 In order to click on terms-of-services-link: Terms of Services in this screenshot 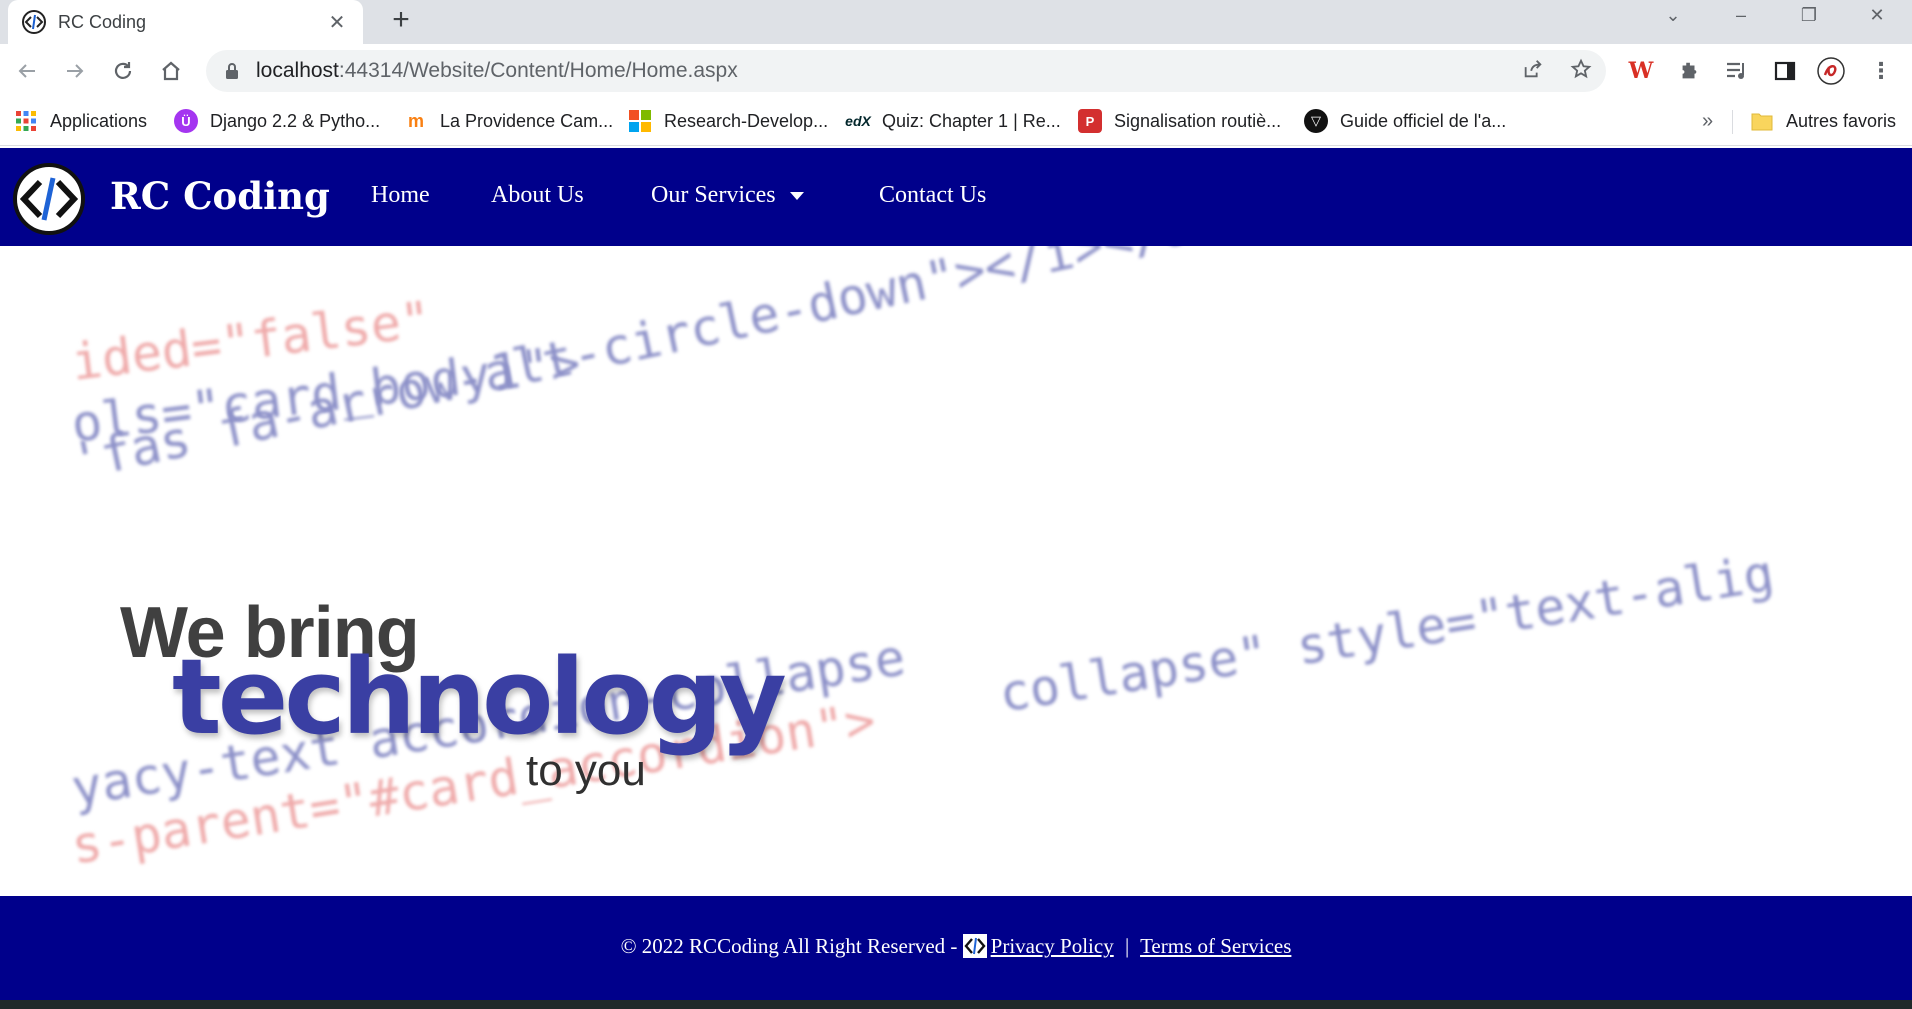, I will do `click(1215, 946)`.